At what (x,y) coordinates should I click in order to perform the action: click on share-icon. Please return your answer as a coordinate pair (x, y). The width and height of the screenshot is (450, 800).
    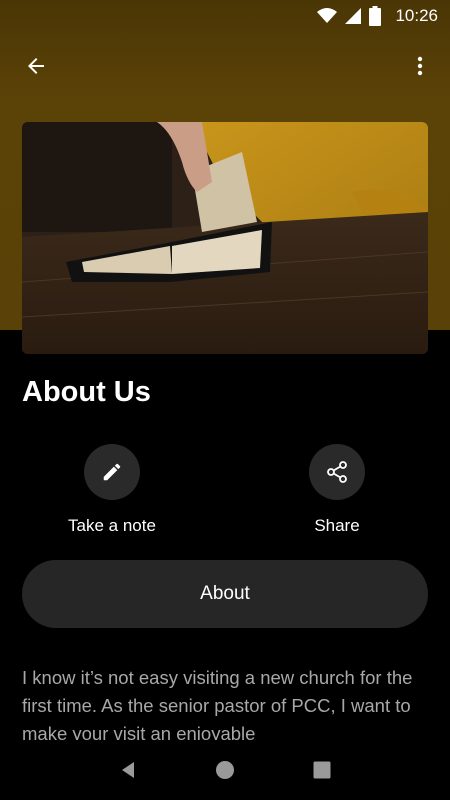
    Looking at the image, I should click on (337, 472).